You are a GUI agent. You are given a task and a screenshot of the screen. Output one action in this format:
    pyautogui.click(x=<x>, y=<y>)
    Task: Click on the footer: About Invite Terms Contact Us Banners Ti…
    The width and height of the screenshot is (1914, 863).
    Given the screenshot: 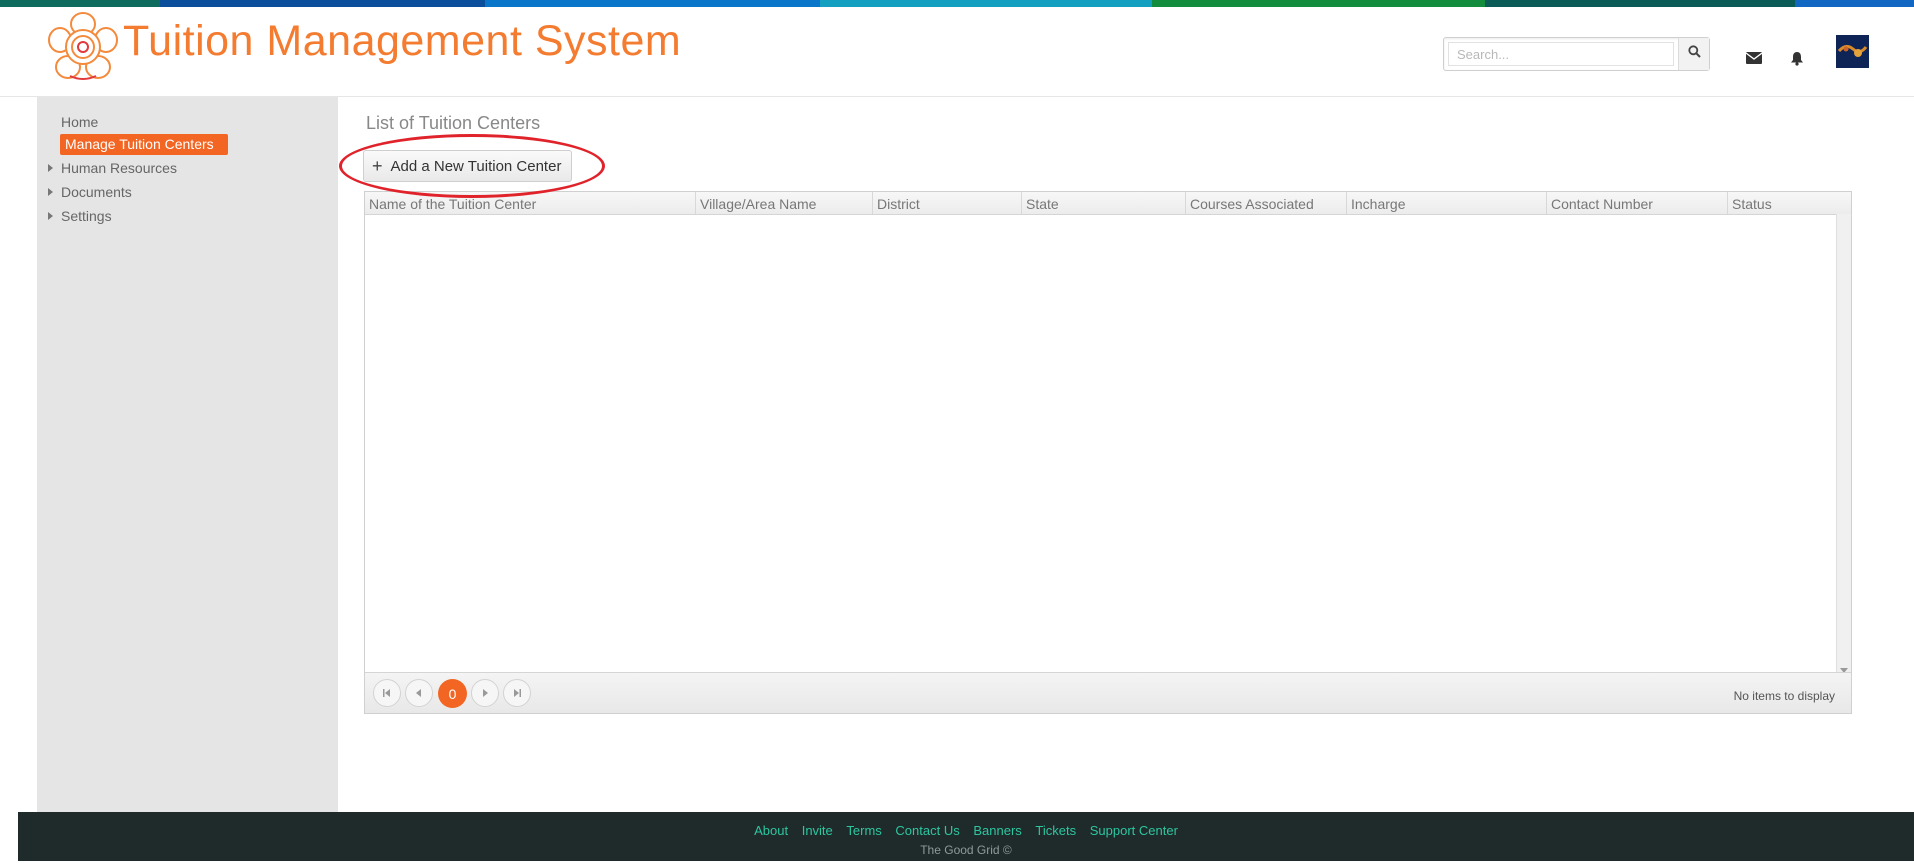 What is the action you would take?
    pyautogui.click(x=966, y=836)
    